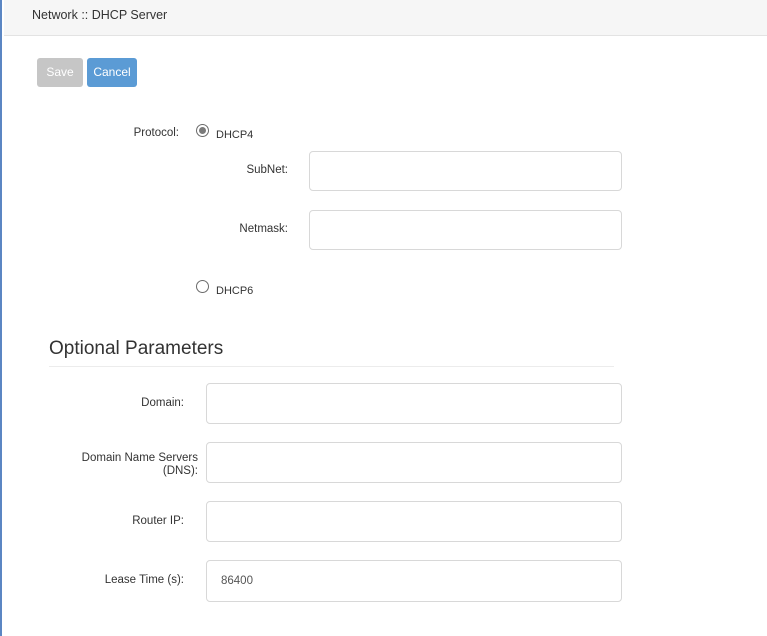  What do you see at coordinates (414, 403) in the screenshot?
I see `domain-input` at bounding box center [414, 403].